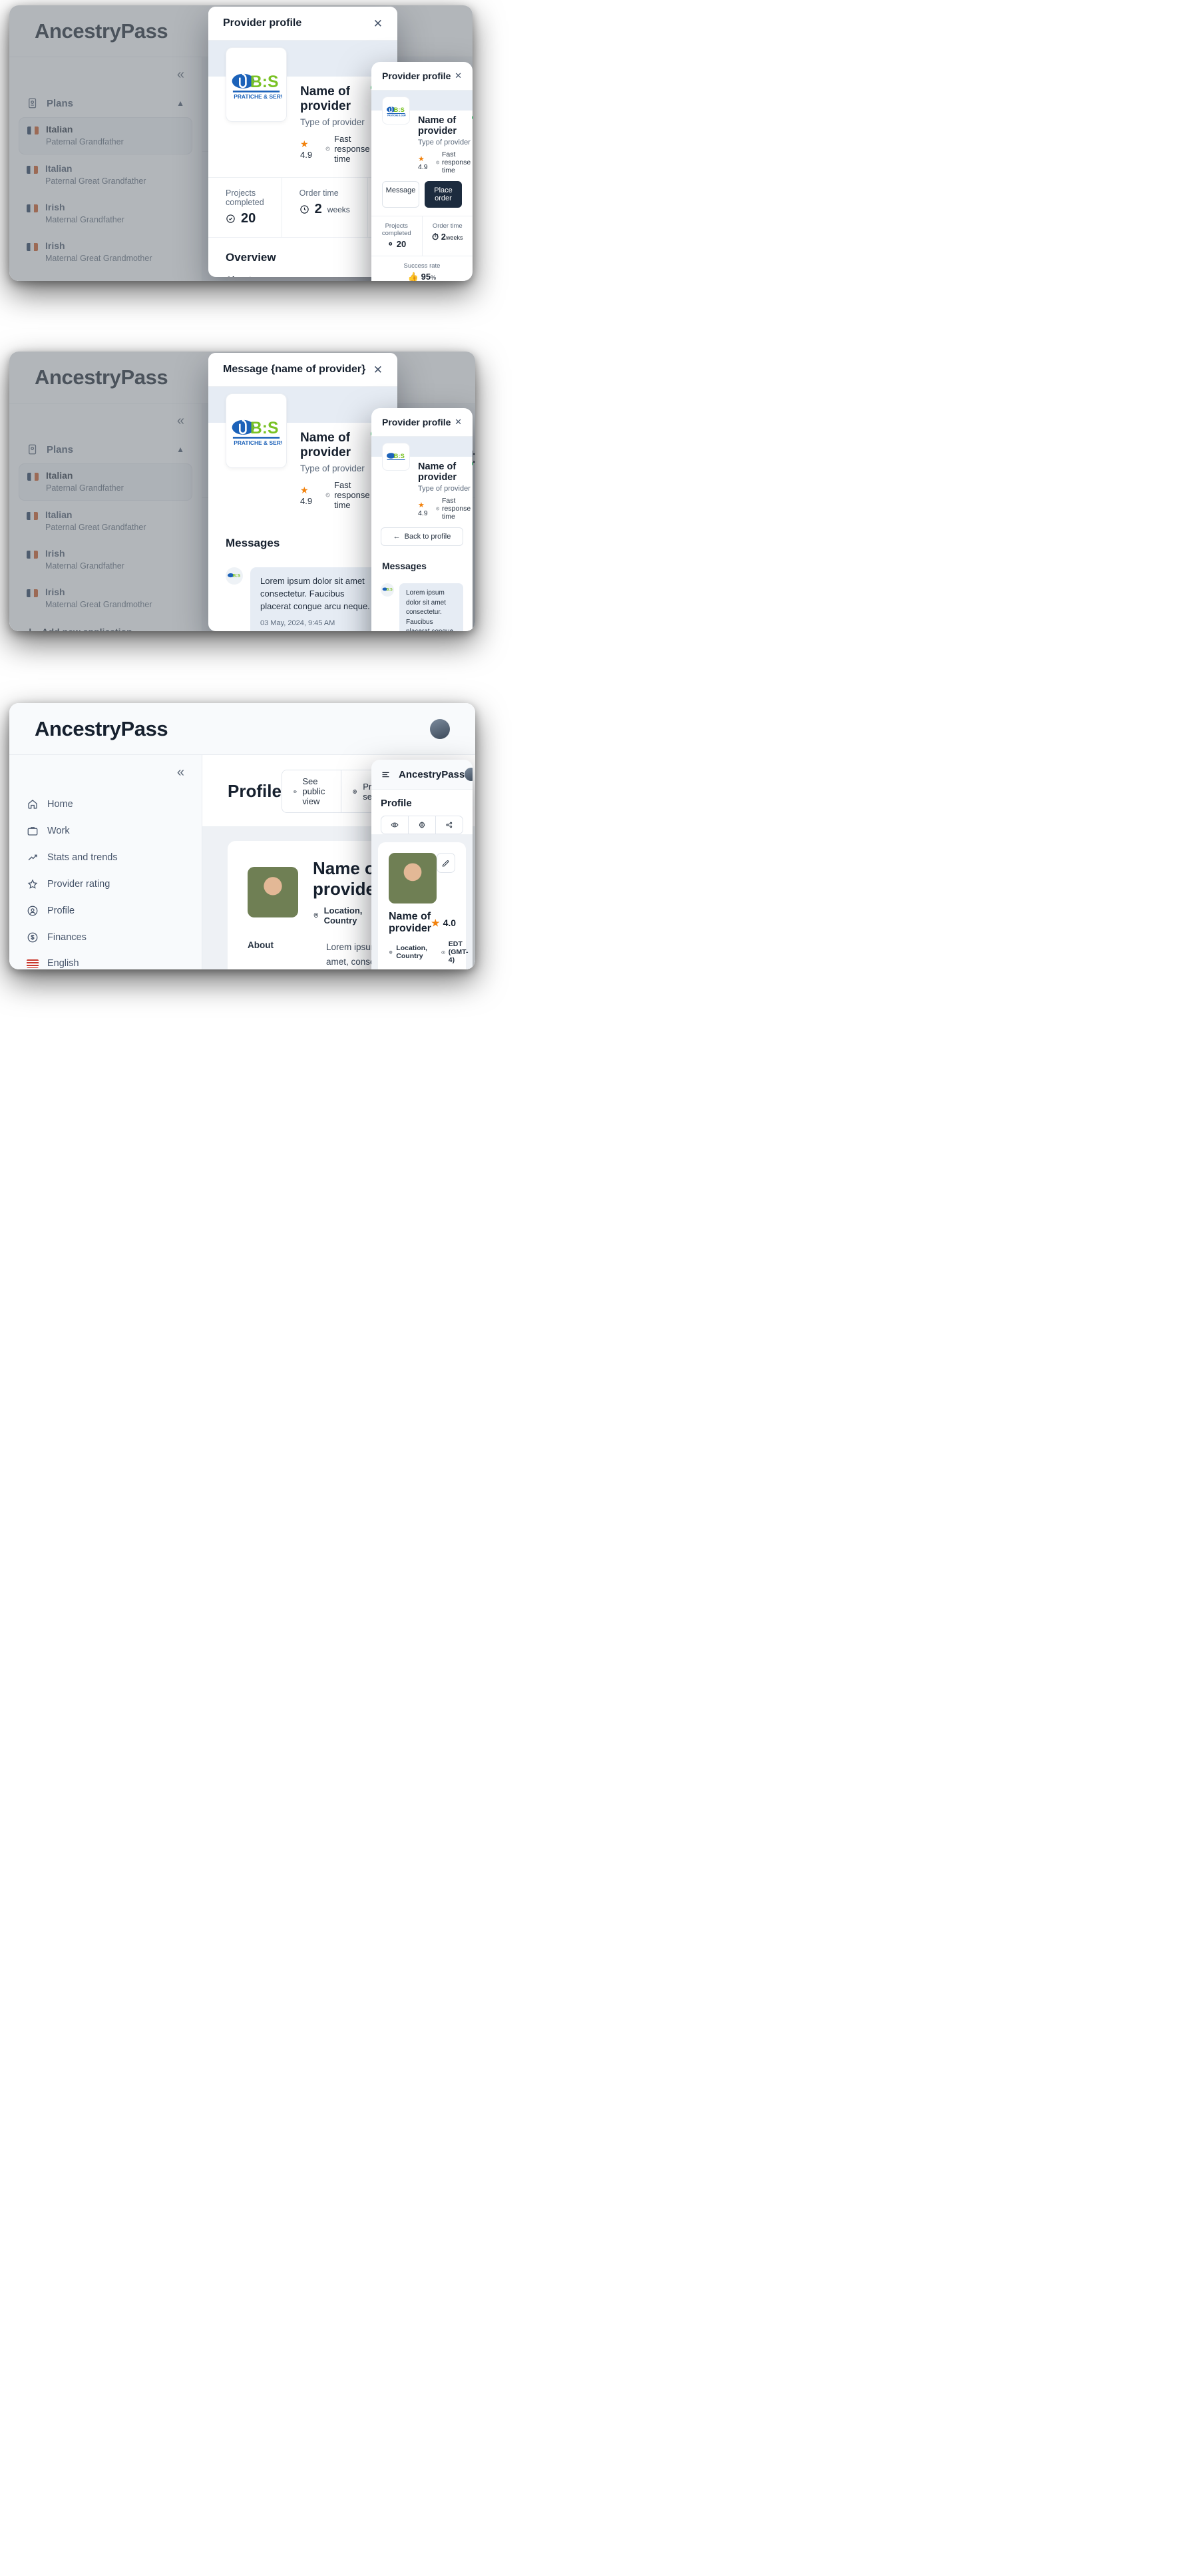  I want to click on see-public-view-button: See public view, so click(311, 791).